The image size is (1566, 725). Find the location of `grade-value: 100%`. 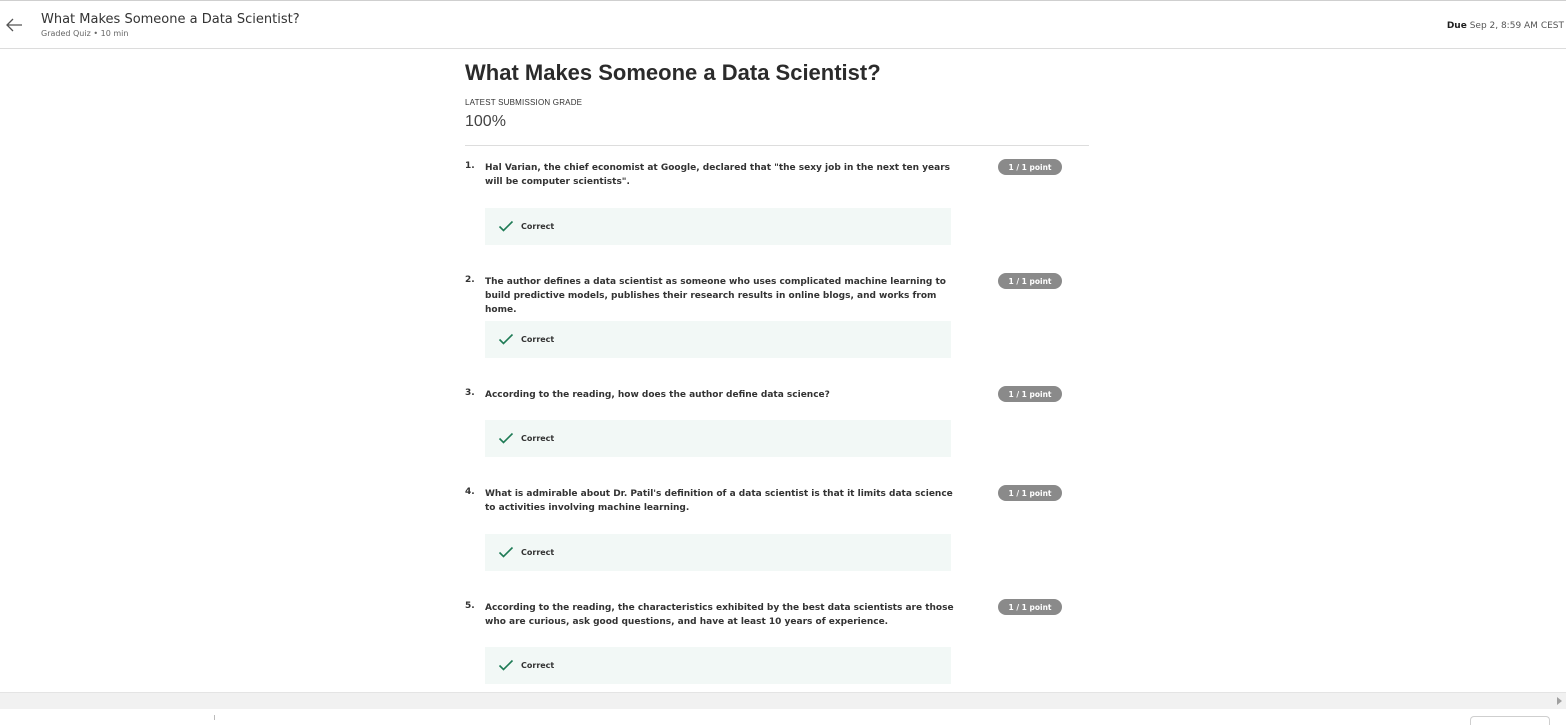

grade-value: 100% is located at coordinates (485, 121).